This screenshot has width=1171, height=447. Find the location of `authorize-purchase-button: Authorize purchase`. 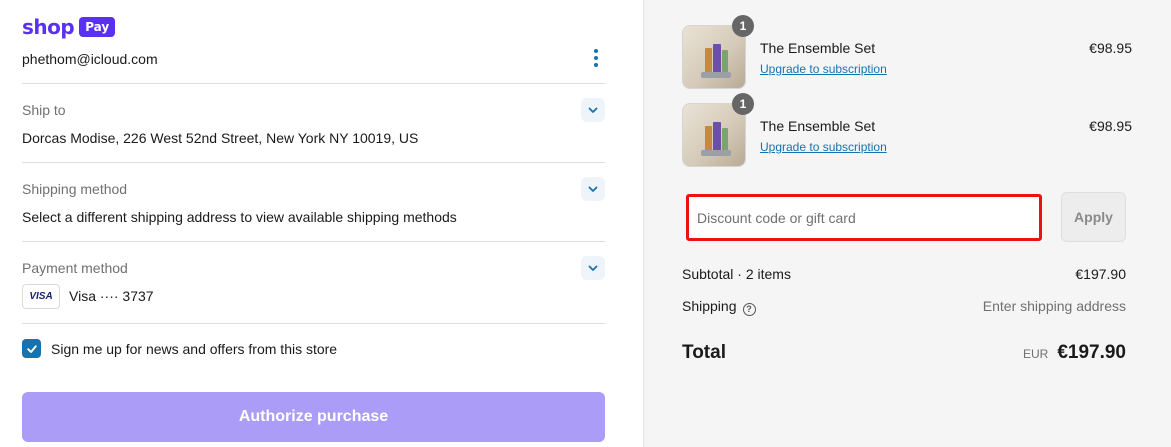

authorize-purchase-button: Authorize purchase is located at coordinates (313, 417).